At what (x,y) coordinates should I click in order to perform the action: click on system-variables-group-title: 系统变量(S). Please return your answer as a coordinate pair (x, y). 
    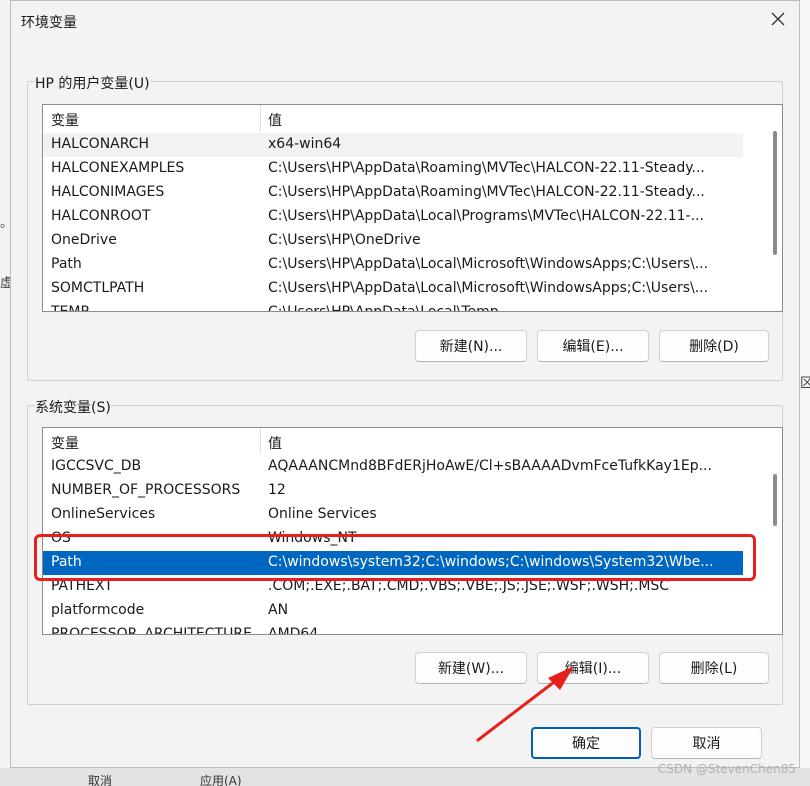
    Looking at the image, I should click on (73, 407).